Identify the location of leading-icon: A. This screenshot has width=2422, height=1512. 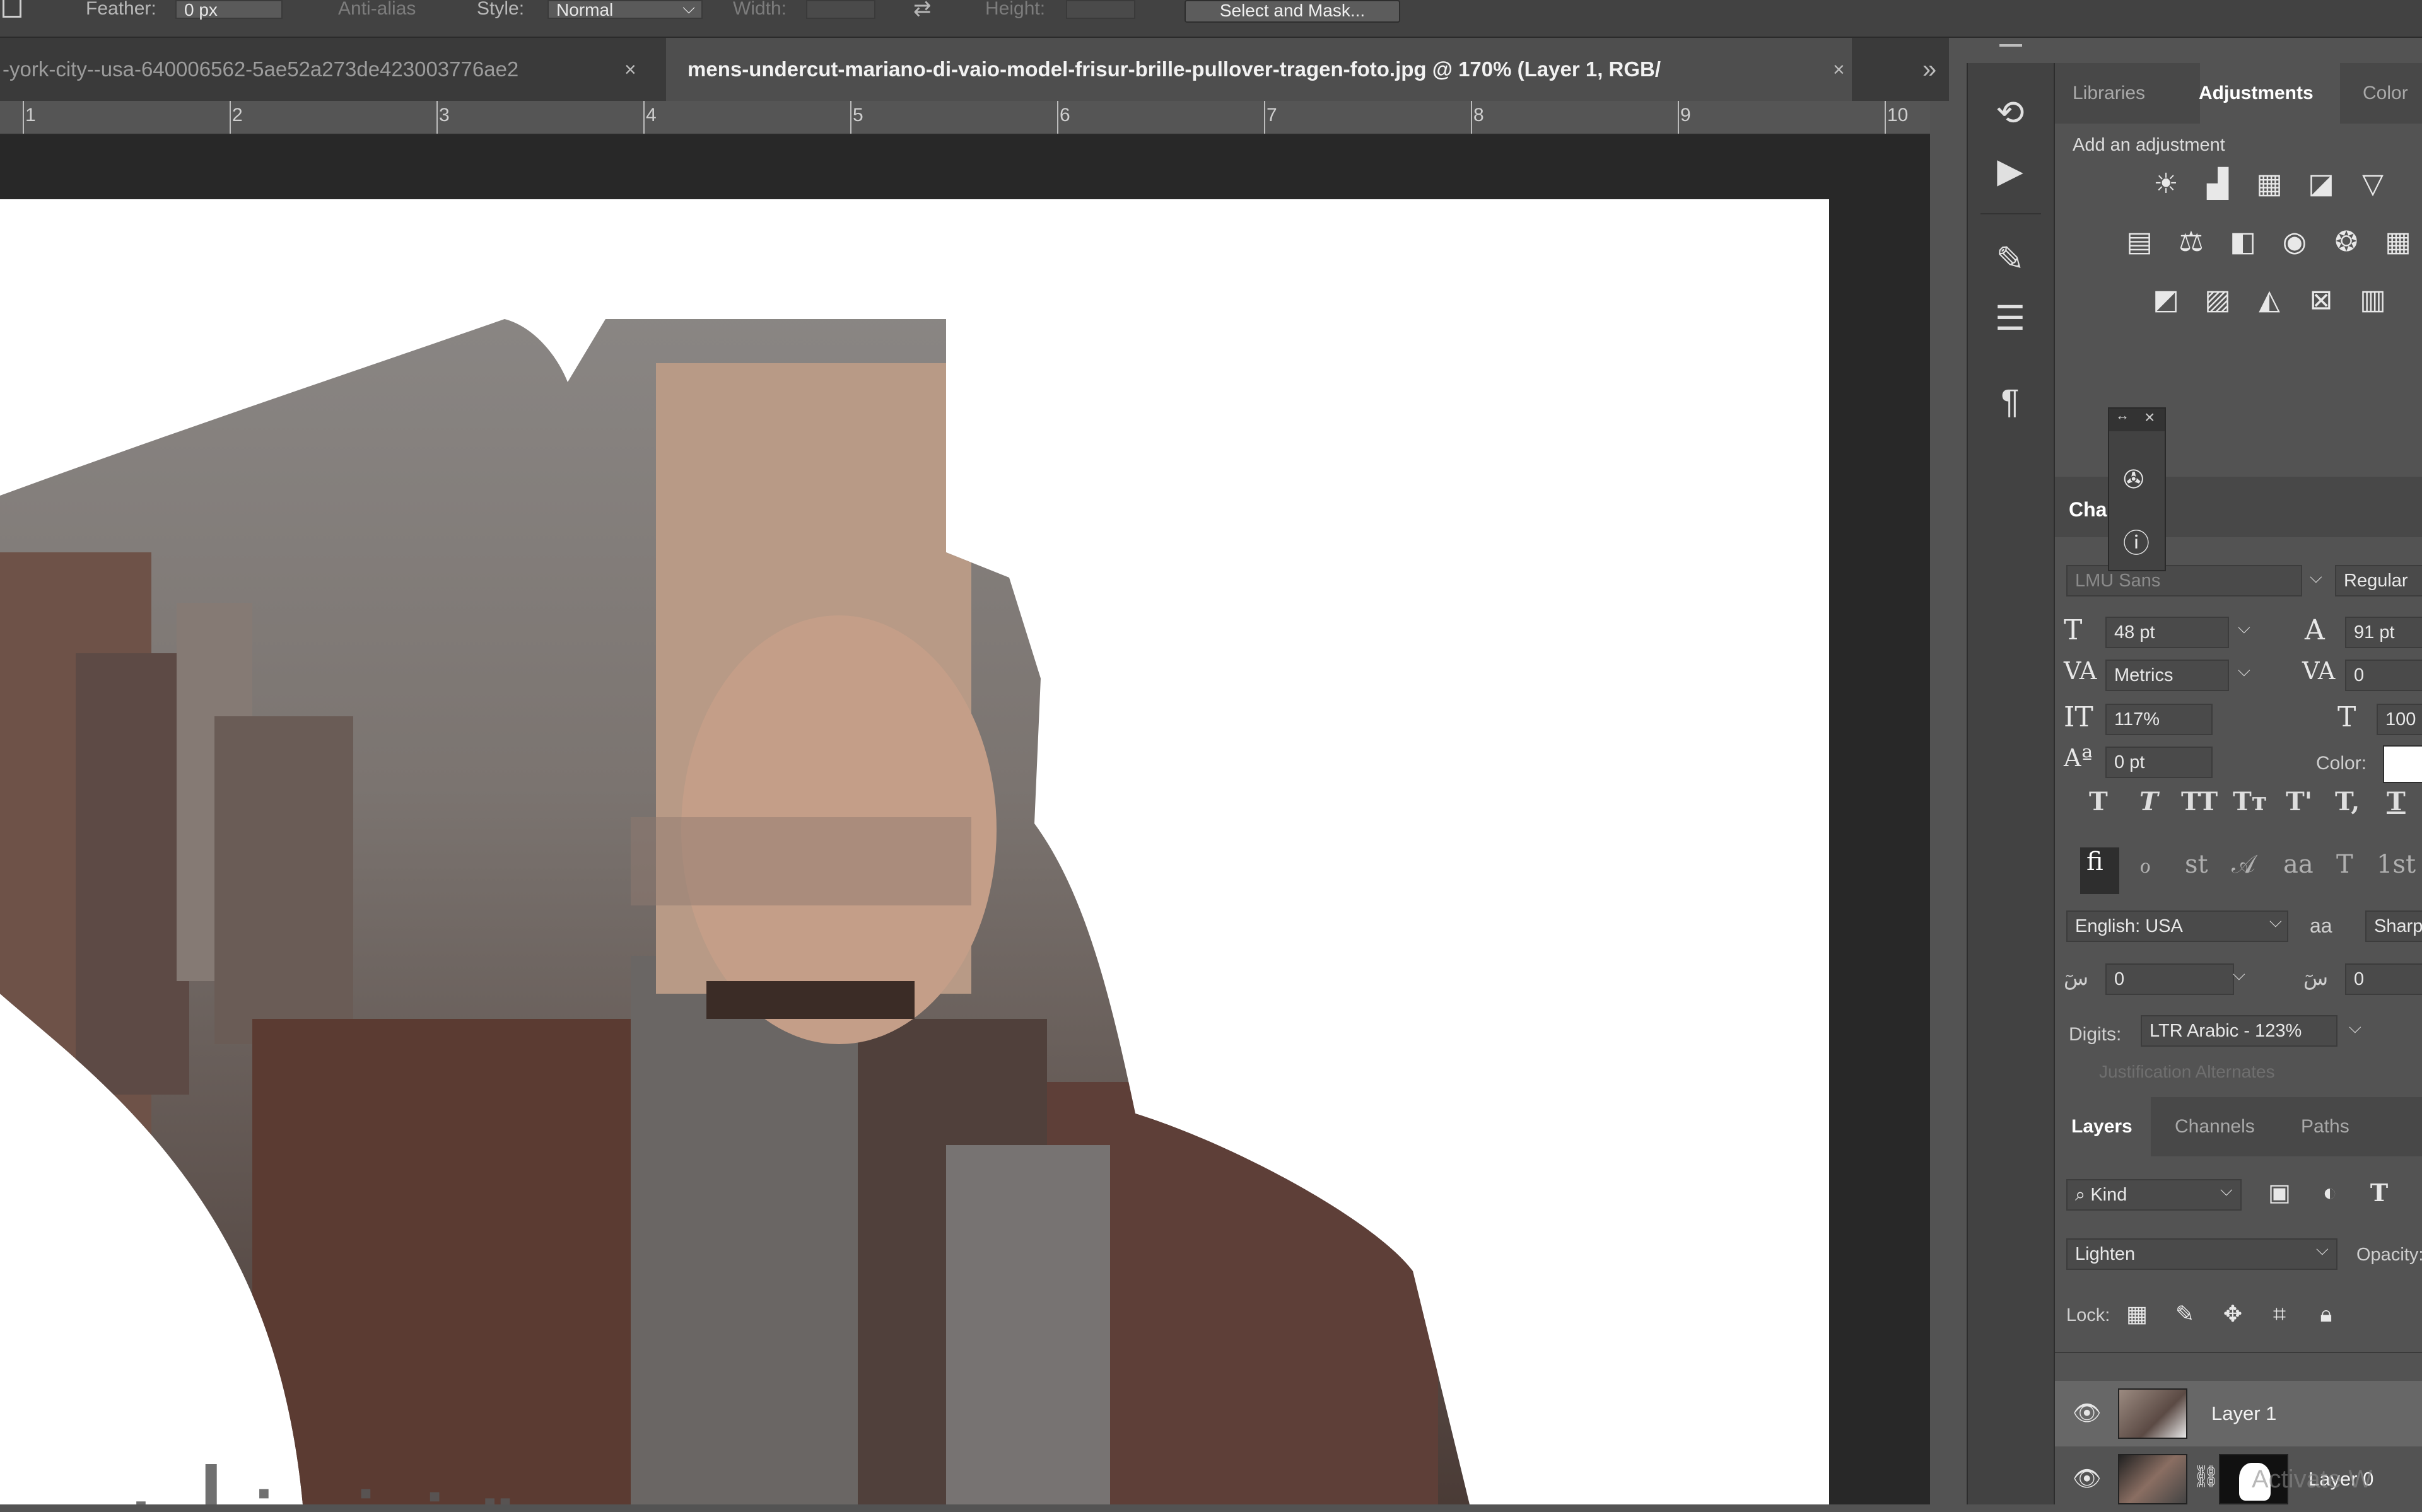
(2315, 630).